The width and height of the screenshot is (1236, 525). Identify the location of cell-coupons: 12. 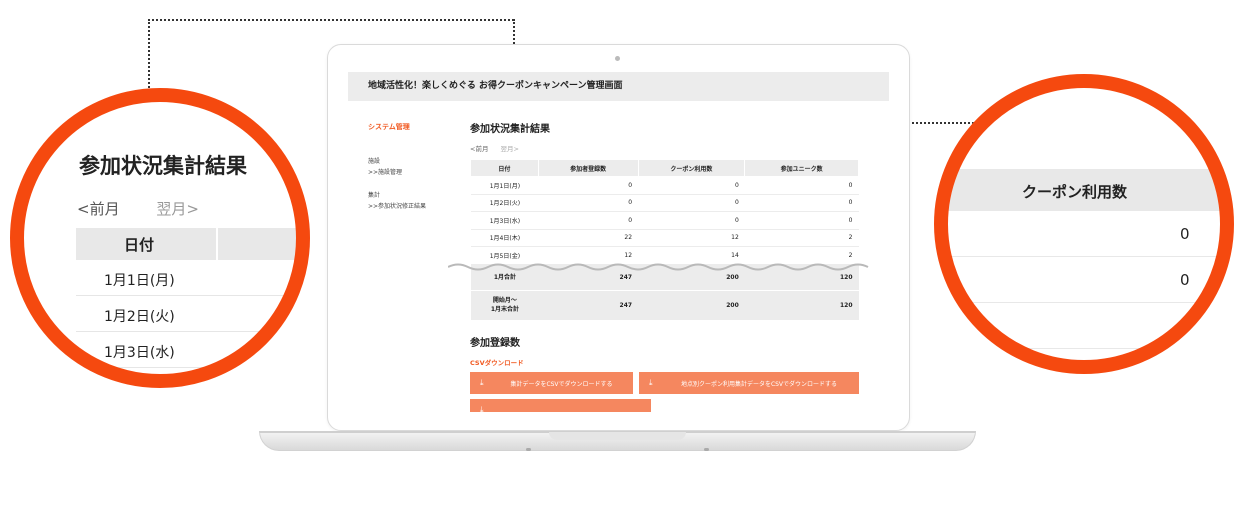
(691, 238).